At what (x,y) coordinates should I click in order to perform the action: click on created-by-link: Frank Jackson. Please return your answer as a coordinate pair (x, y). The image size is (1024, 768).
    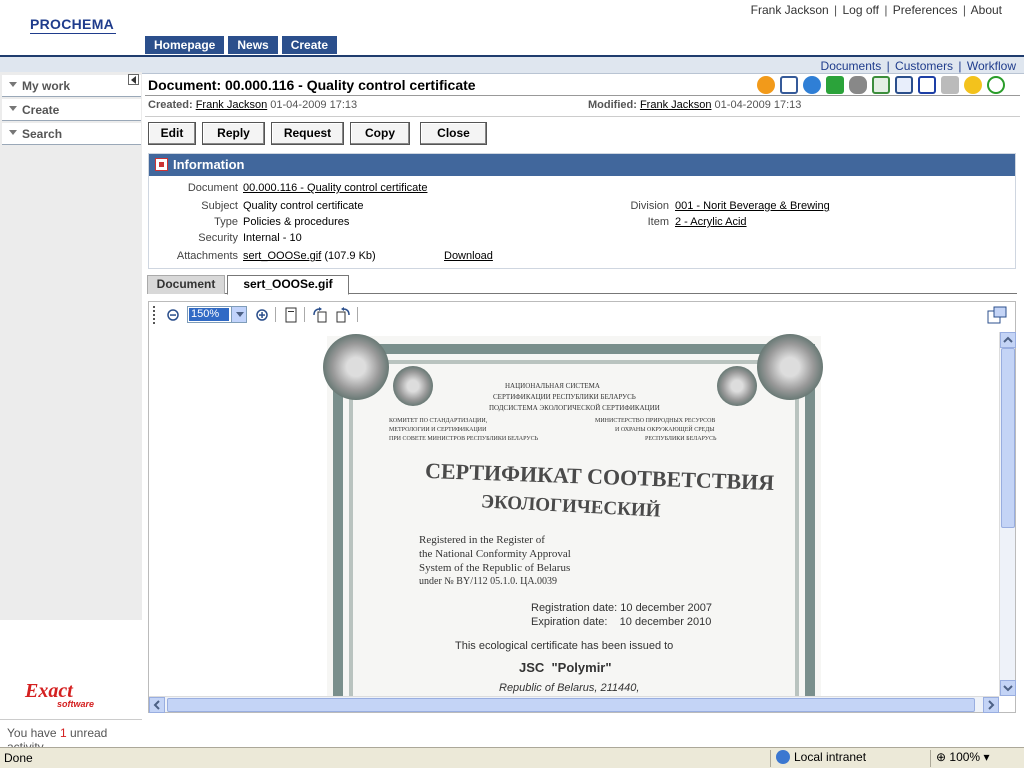
    Looking at the image, I should click on (232, 105).